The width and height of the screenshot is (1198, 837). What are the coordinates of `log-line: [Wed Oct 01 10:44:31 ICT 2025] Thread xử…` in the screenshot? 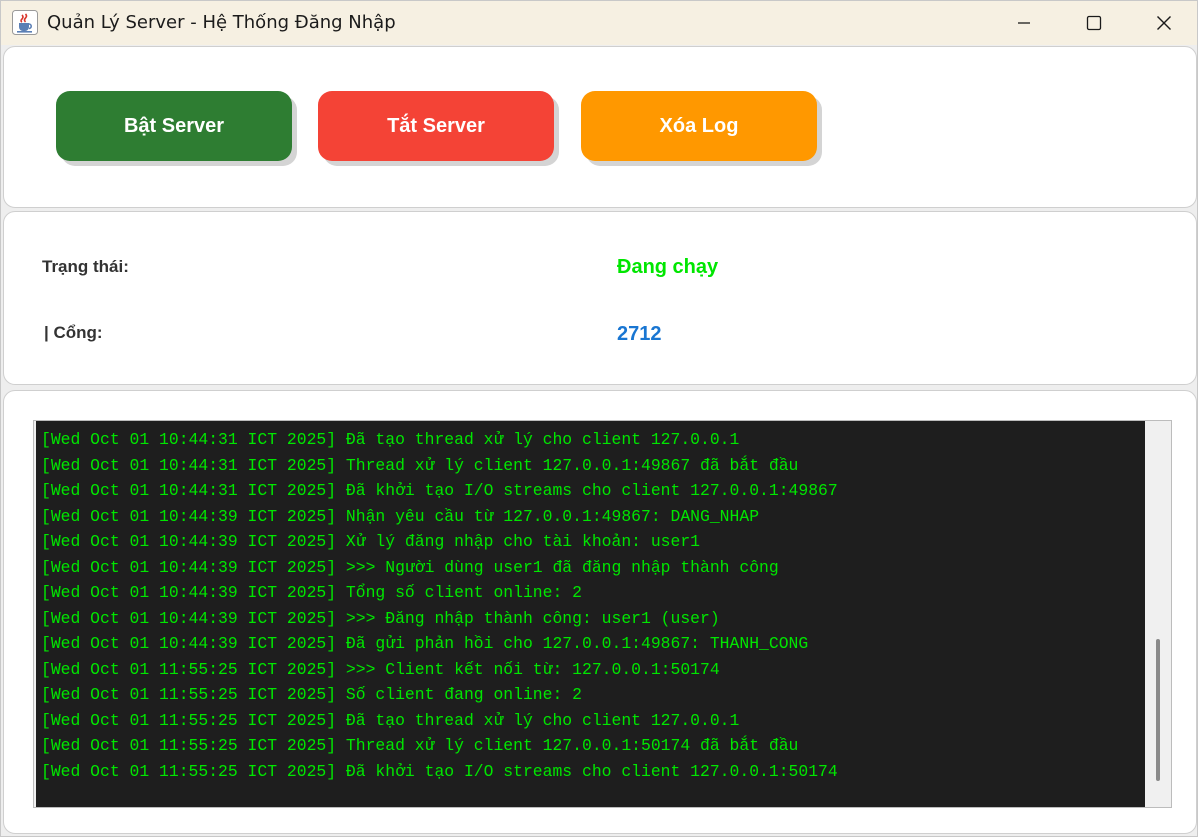 It's located at (420, 465).